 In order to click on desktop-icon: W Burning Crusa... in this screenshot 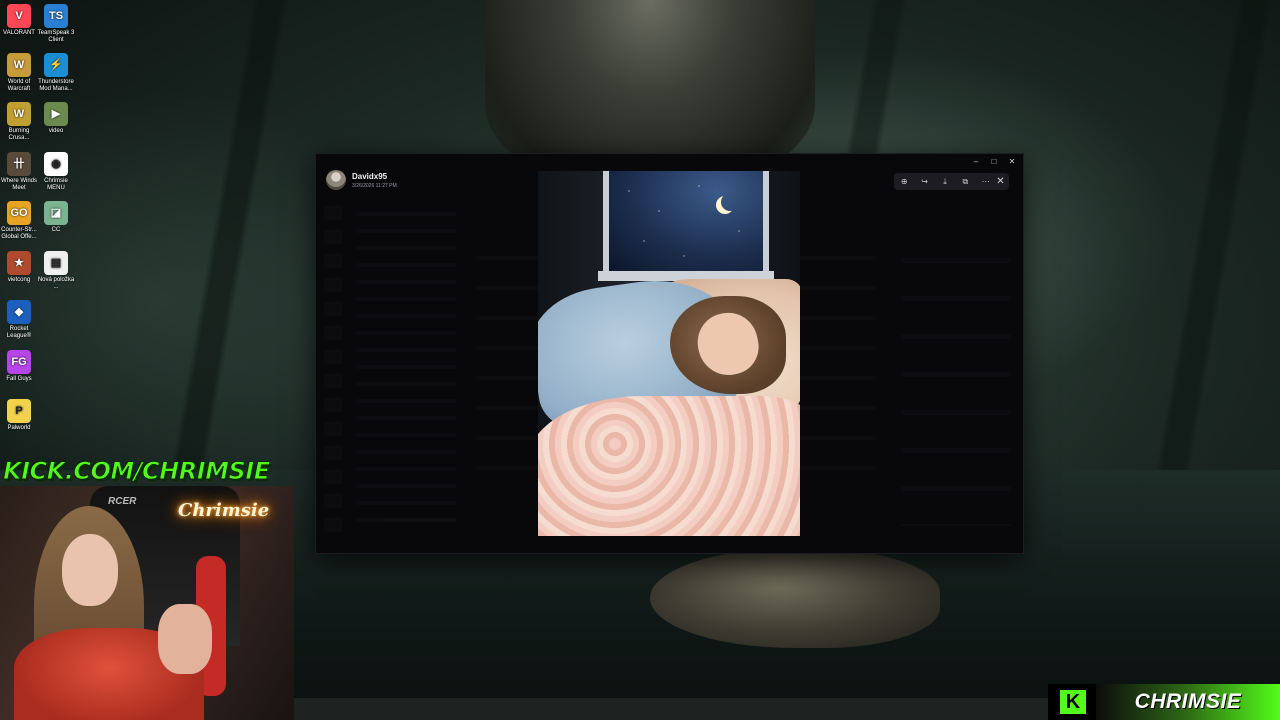, I will do `click(19, 122)`.